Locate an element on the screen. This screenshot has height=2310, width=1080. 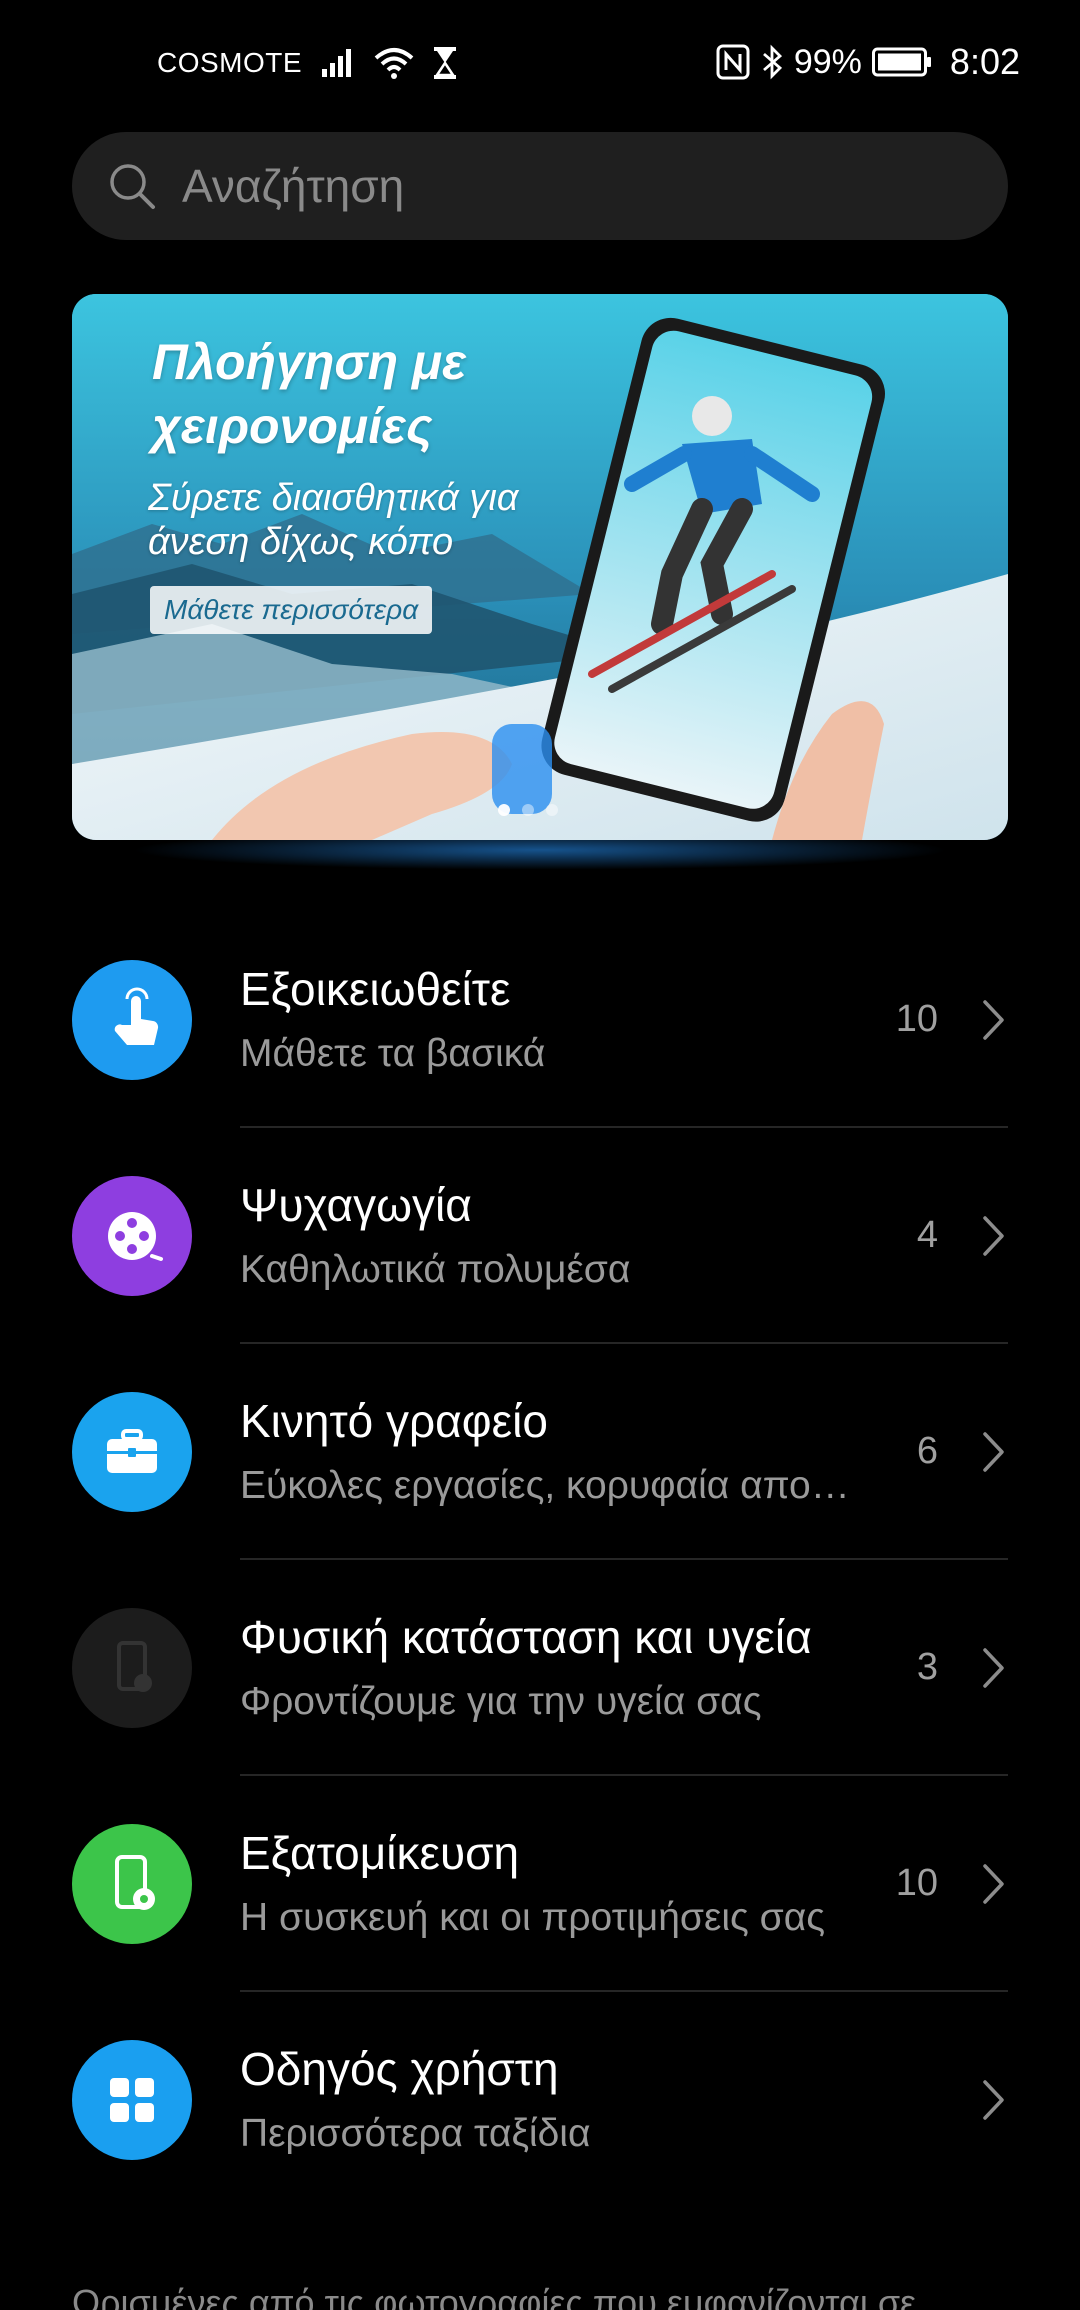
item-title: Ψυχαγωγία is located at coordinates (356, 1205).